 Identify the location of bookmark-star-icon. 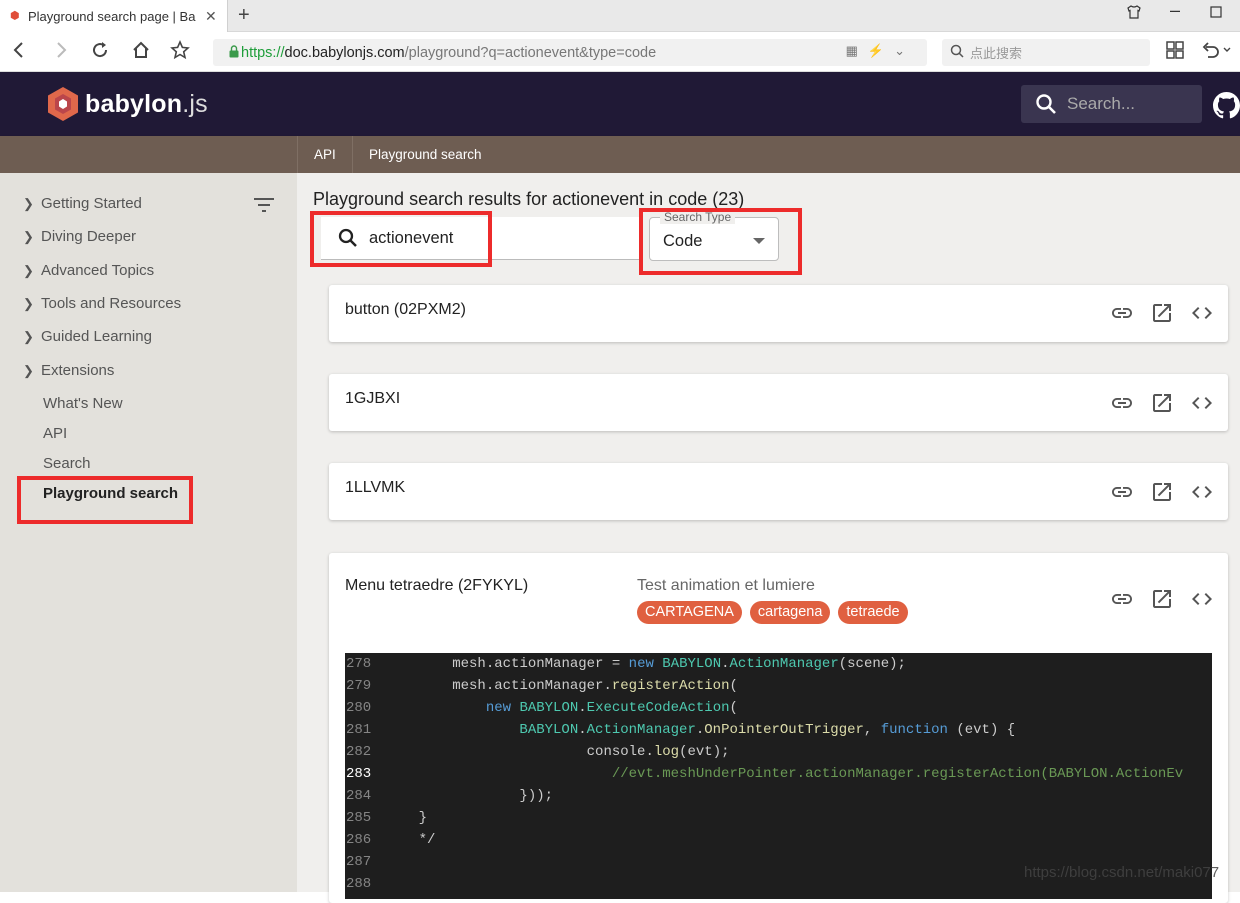
(180, 52).